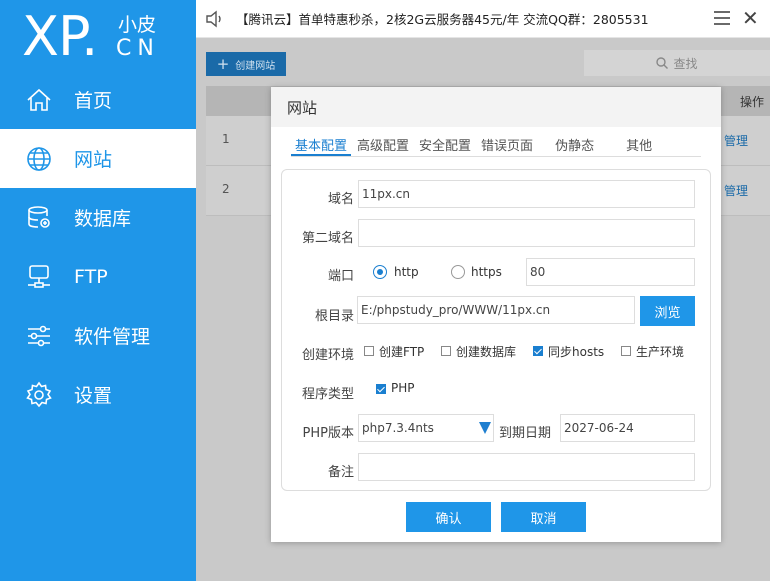 The width and height of the screenshot is (770, 581). I want to click on second-domain-input, so click(526, 233).